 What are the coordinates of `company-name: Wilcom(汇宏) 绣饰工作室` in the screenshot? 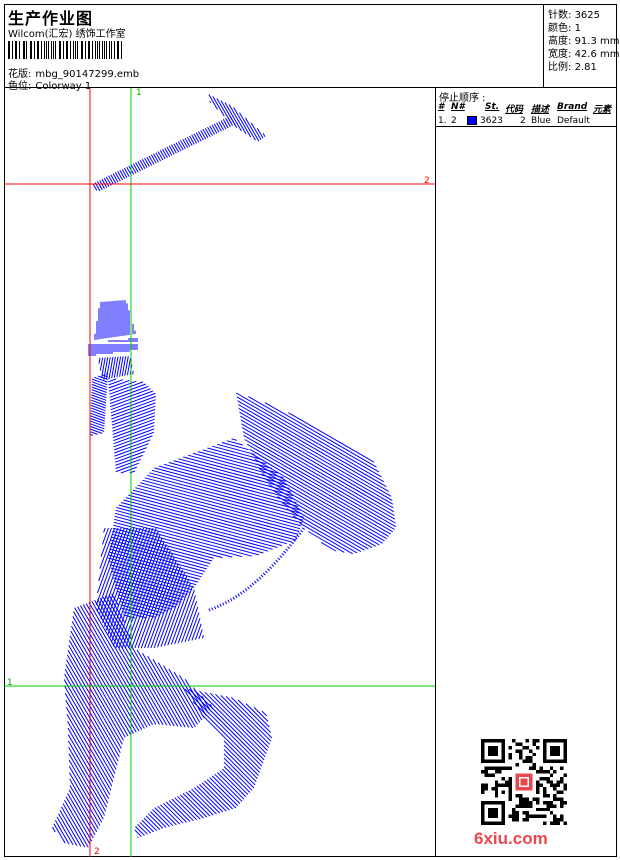 It's located at (67, 34).